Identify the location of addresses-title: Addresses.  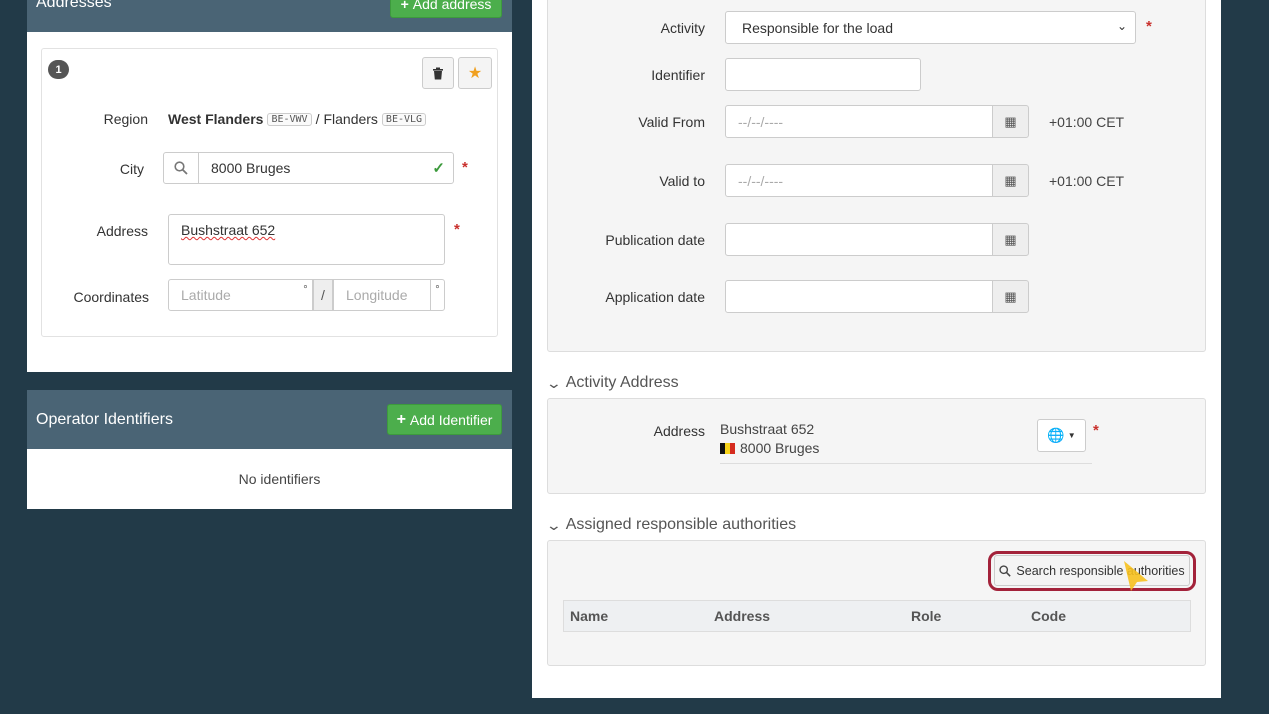
(74, 5).